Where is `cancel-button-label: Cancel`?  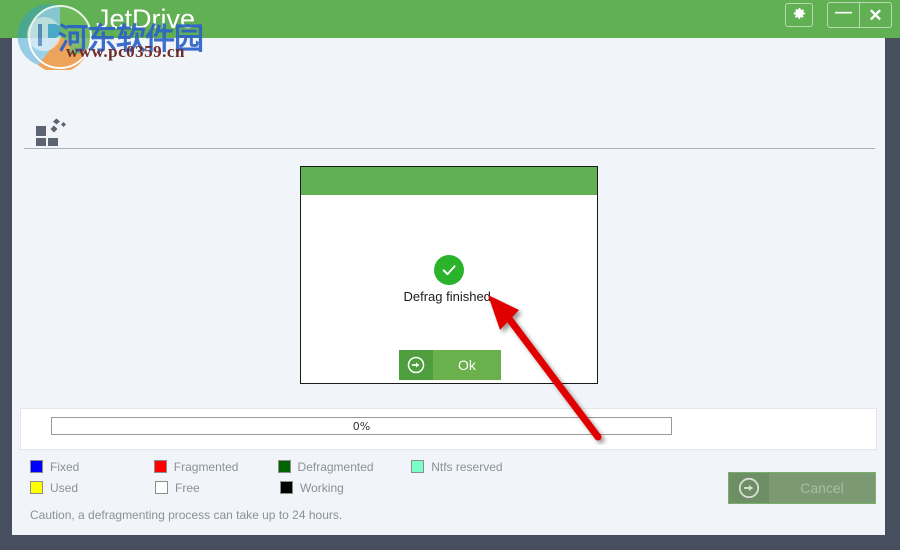
cancel-button-label: Cancel is located at coordinates (822, 488).